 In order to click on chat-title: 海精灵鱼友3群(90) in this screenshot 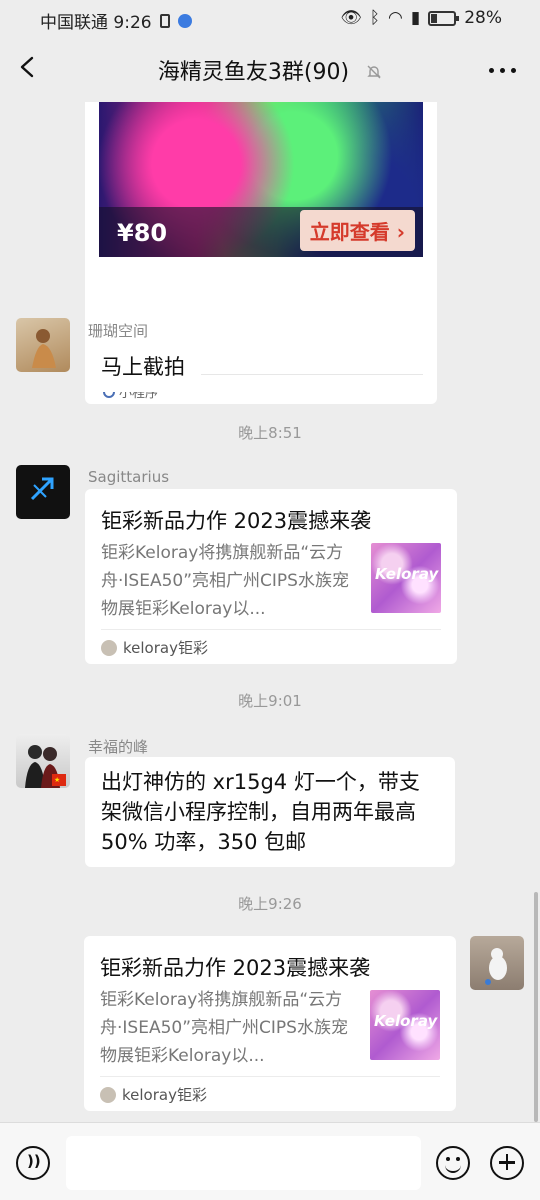, I will do `click(253, 72)`.